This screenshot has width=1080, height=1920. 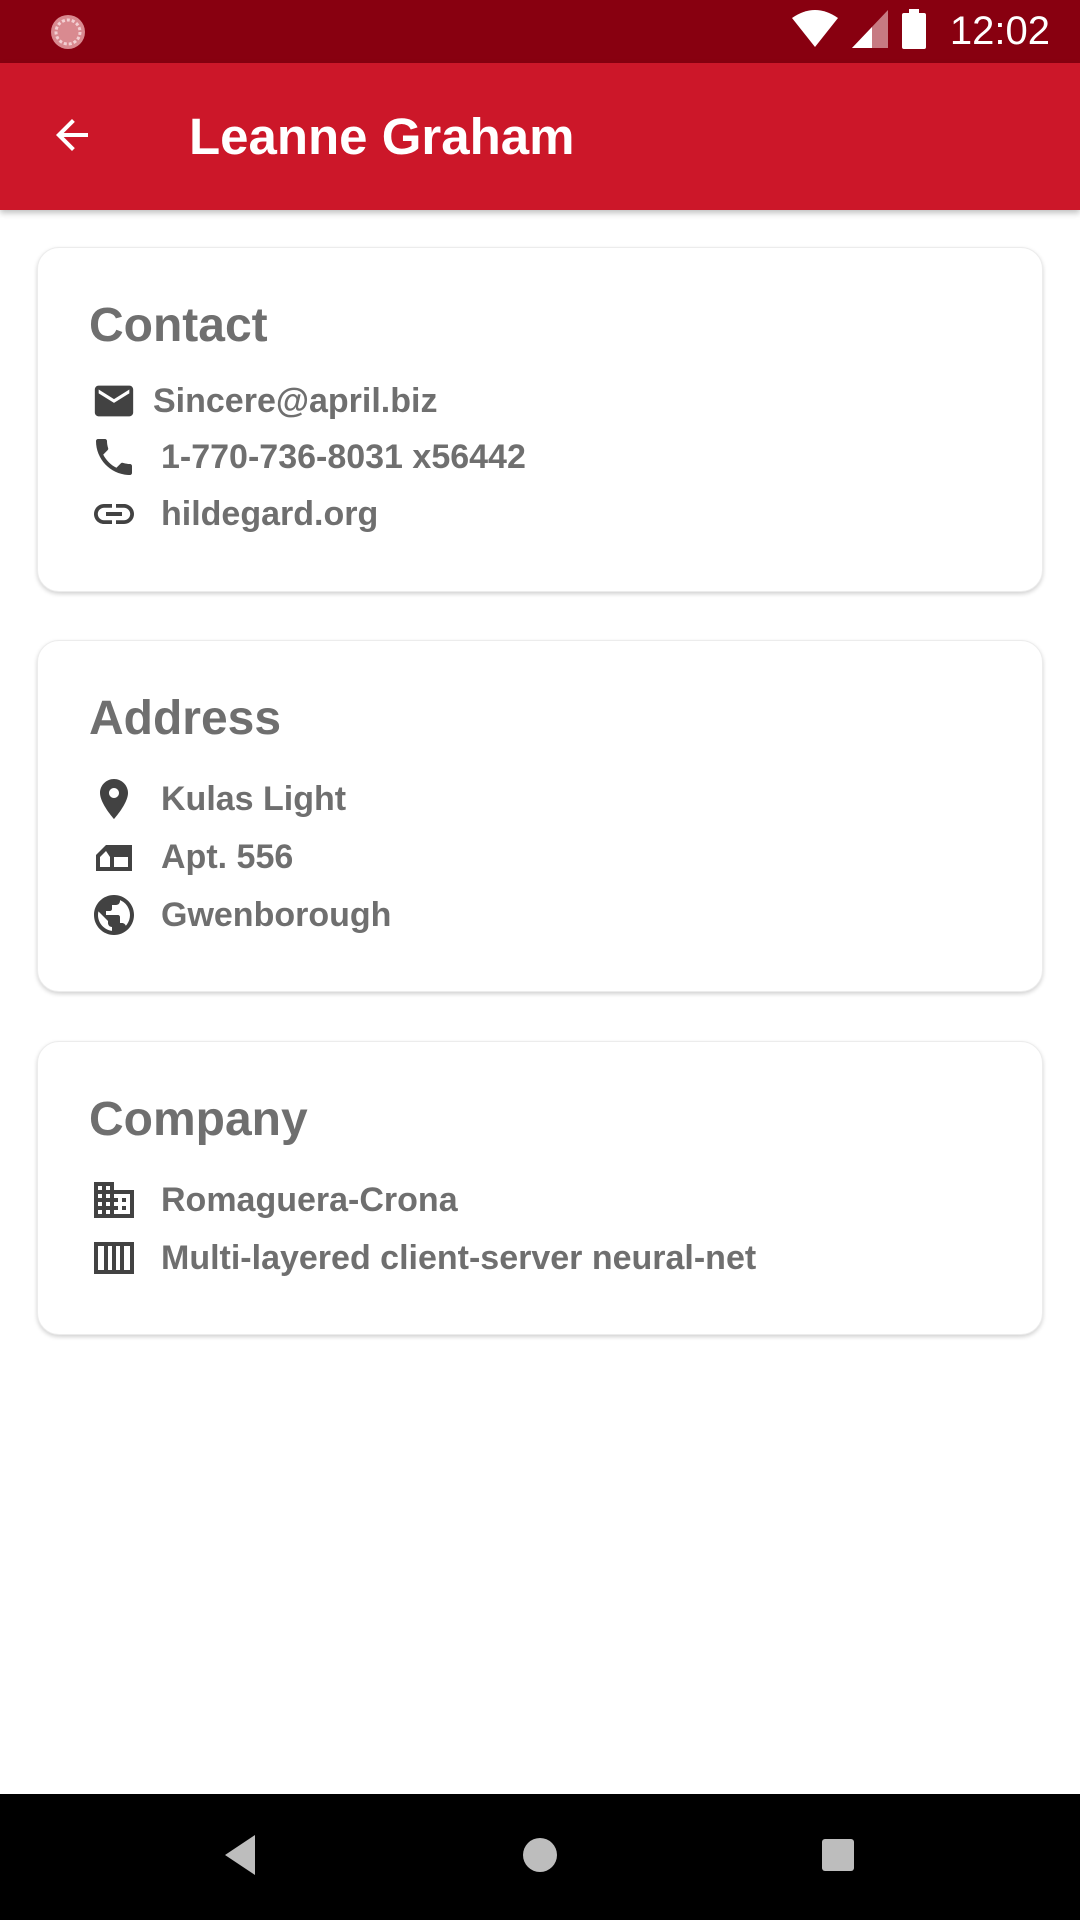 What do you see at coordinates (114, 1258) in the screenshot?
I see `view-column-icon` at bounding box center [114, 1258].